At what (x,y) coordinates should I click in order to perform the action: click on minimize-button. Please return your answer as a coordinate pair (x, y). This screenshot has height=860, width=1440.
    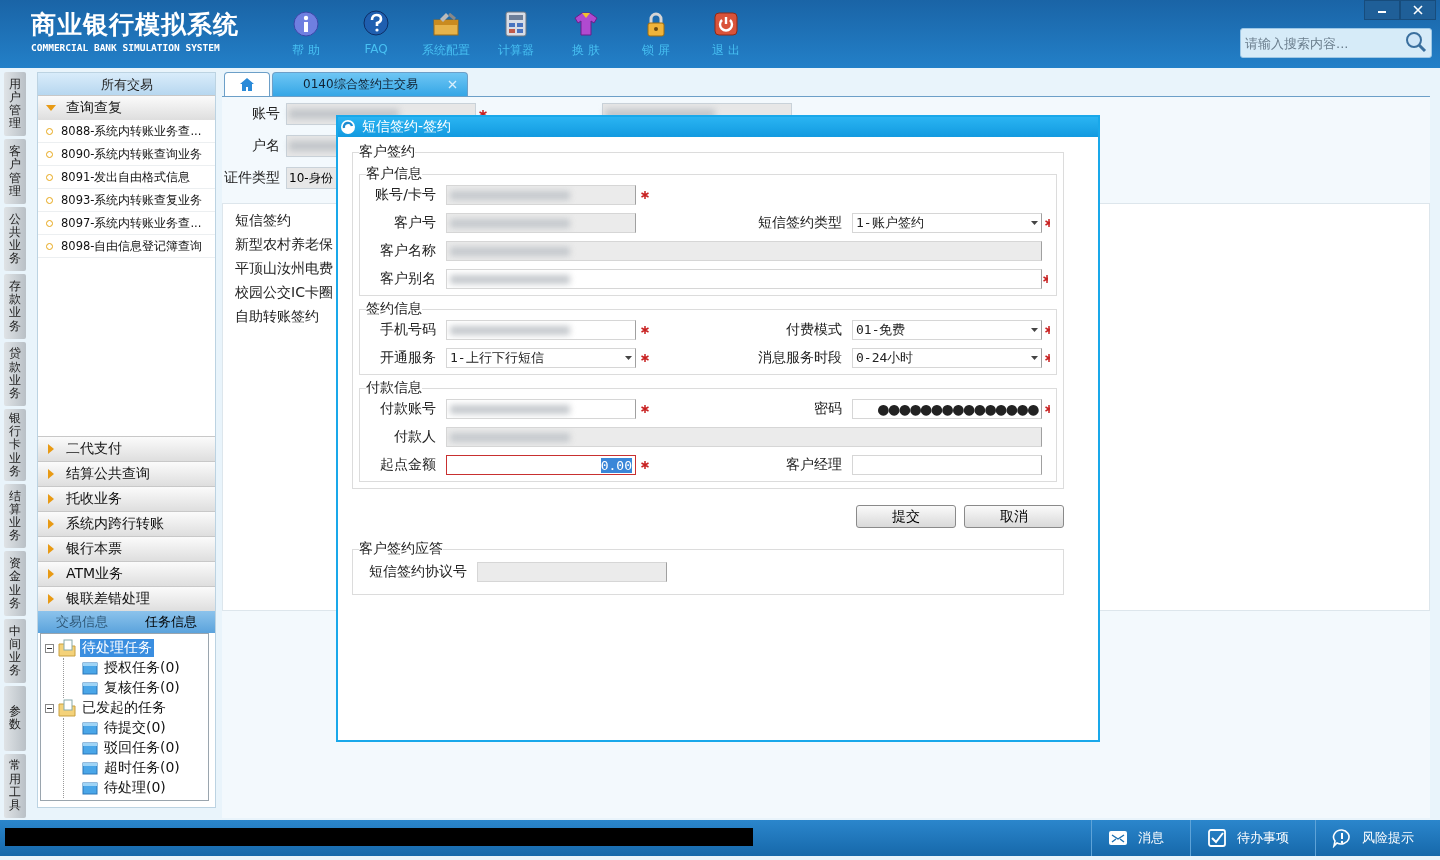
    Looking at the image, I should click on (1382, 10).